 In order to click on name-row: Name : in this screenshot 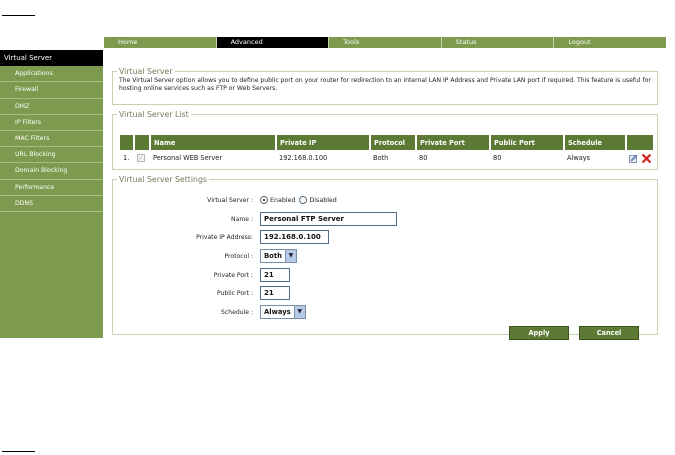, I will do `click(385, 220)`.